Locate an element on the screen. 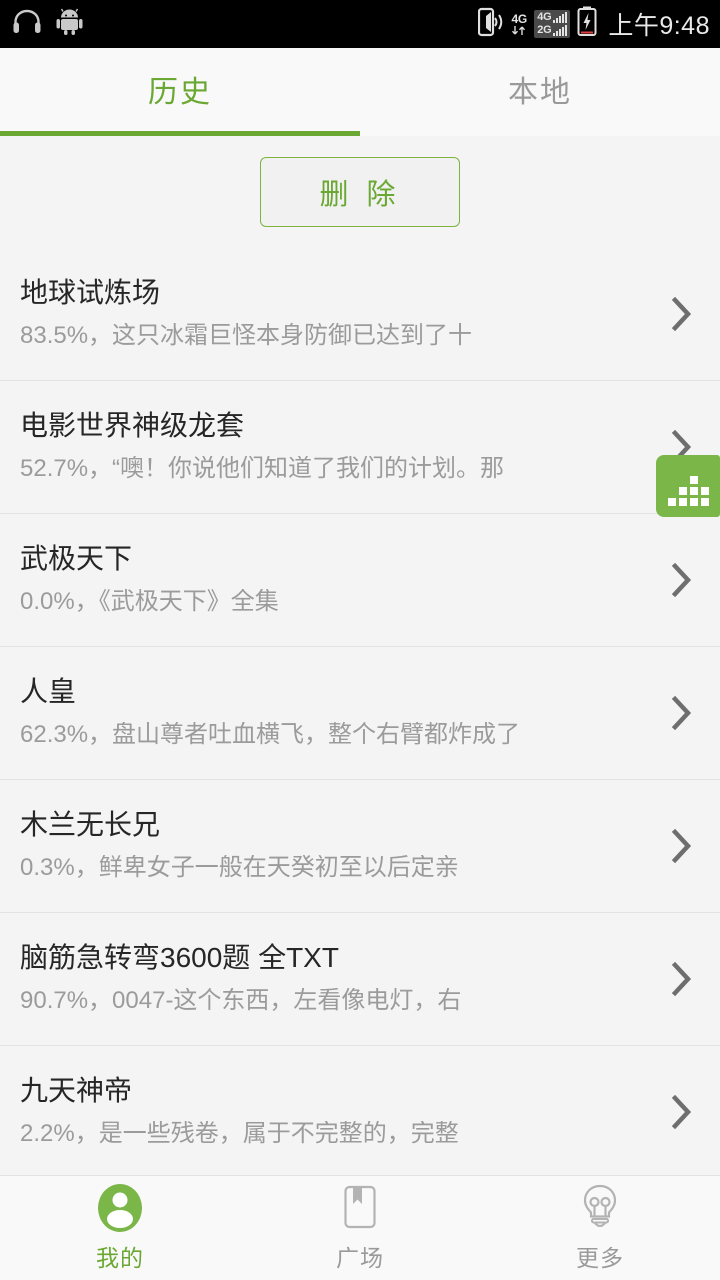  list-item: 木兰无长兄 0.3%，鲜卑女子一般在天癸初至以后定亲 is located at coordinates (360, 846).